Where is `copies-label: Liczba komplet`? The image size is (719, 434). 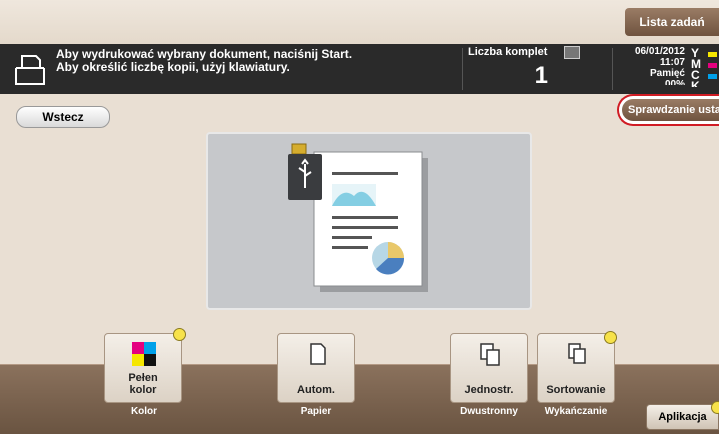 copies-label: Liczba komplet is located at coordinates (508, 52).